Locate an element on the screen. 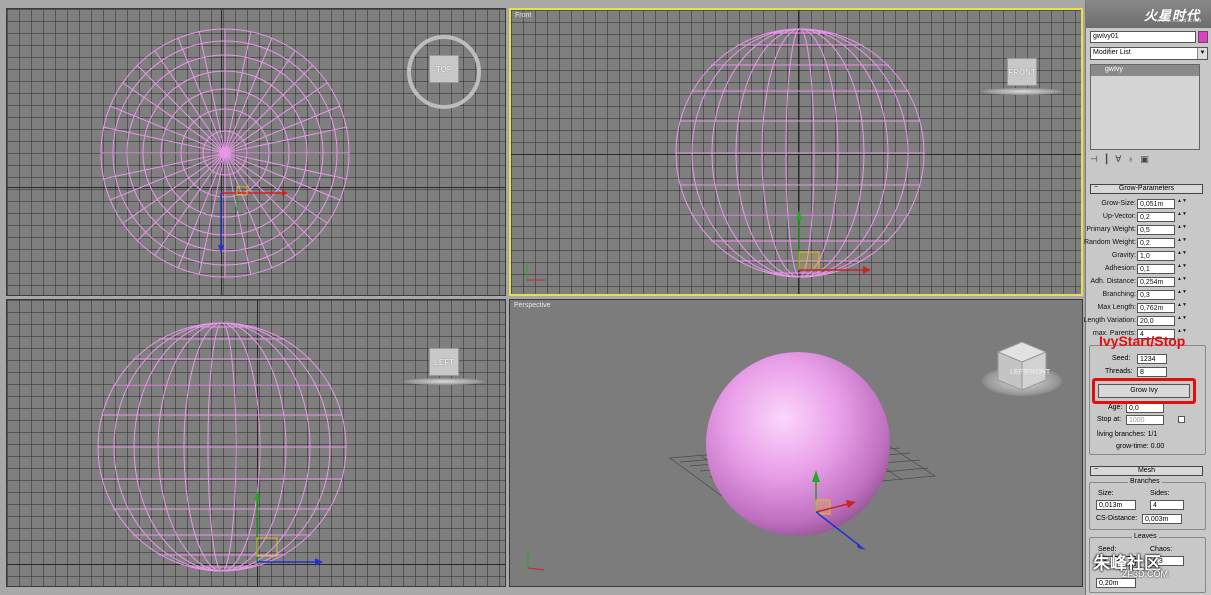 This screenshot has width=1211, height=595. grow-param-input: 0,1 is located at coordinates (1156, 269).